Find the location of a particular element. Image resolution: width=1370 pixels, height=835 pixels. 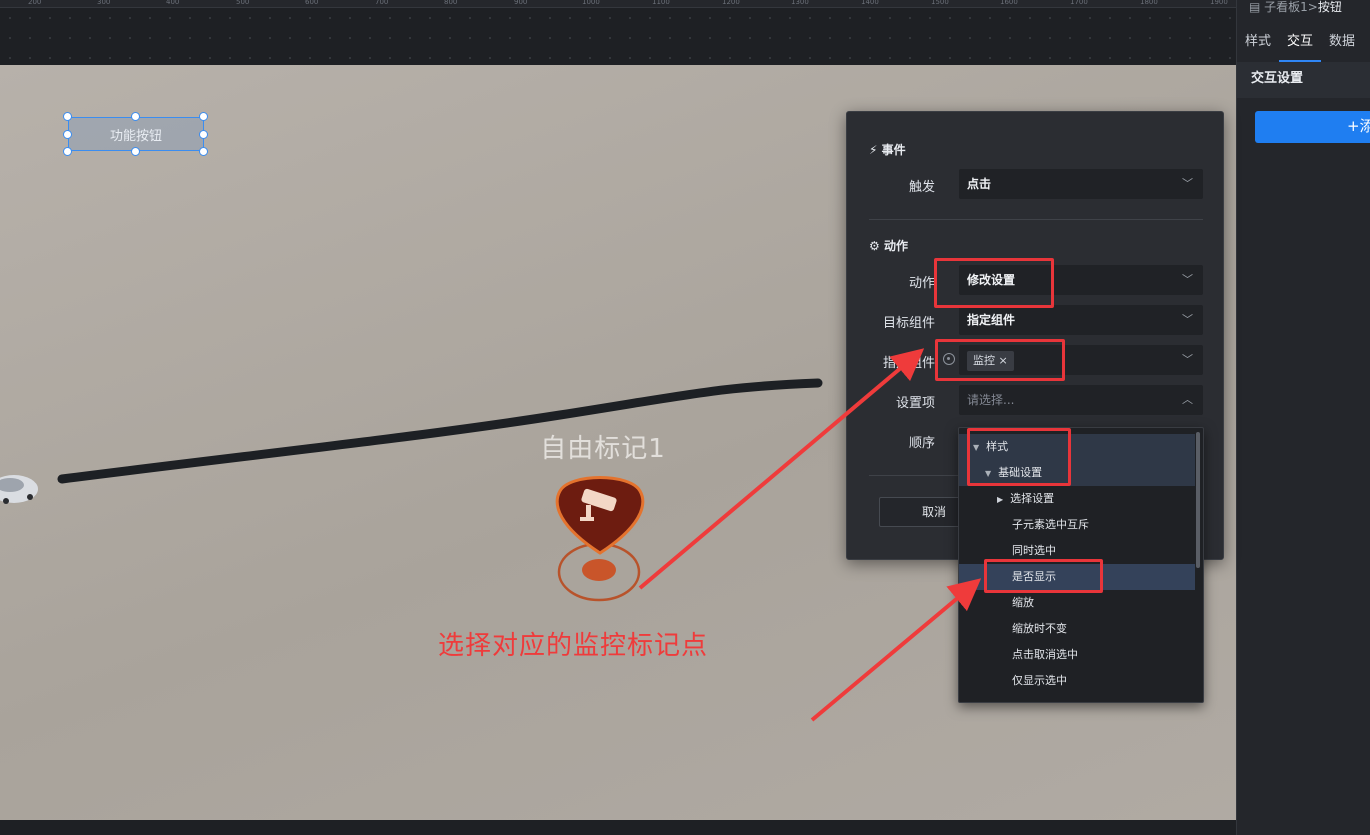

annotation-arrows is located at coordinates (810, 535).